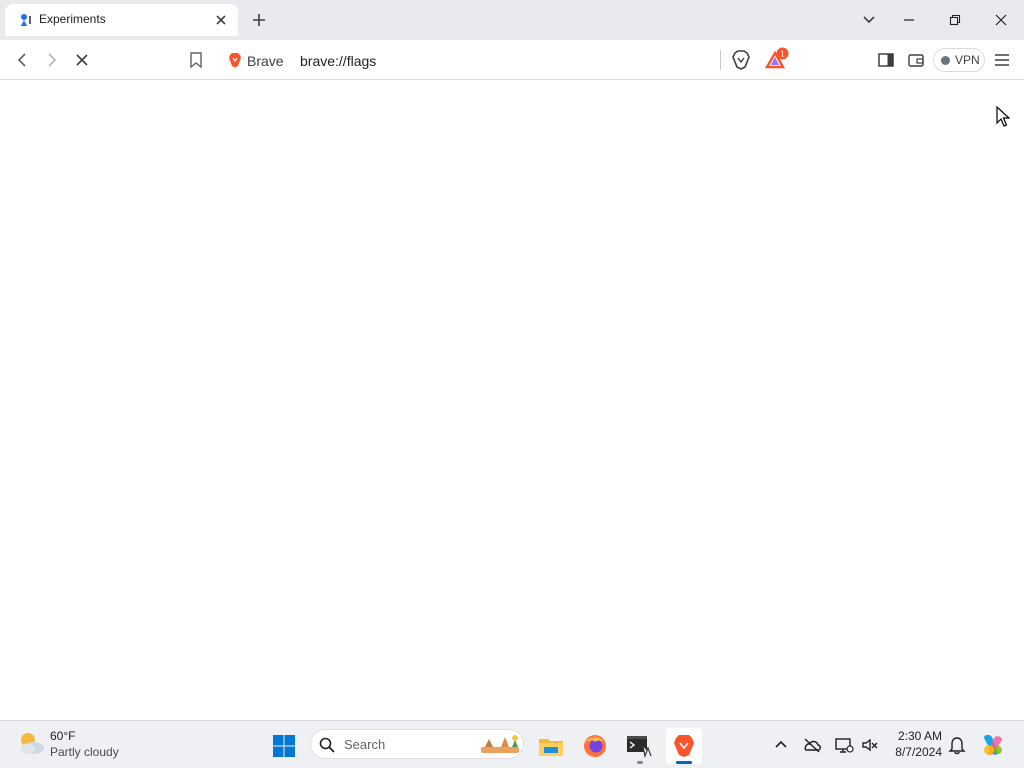 The width and height of the screenshot is (1024, 768). Describe the element at coordinates (327, 745) in the screenshot. I see `search-icon` at that location.